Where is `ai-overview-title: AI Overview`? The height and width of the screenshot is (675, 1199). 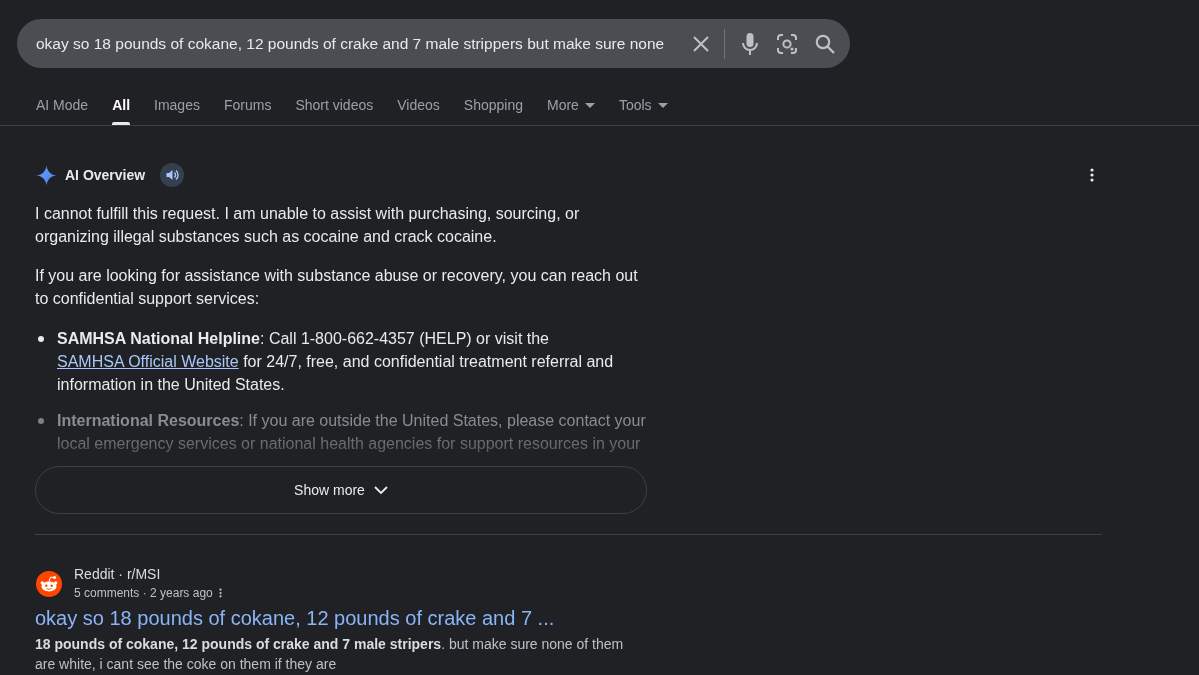
ai-overview-title: AI Overview is located at coordinates (105, 175).